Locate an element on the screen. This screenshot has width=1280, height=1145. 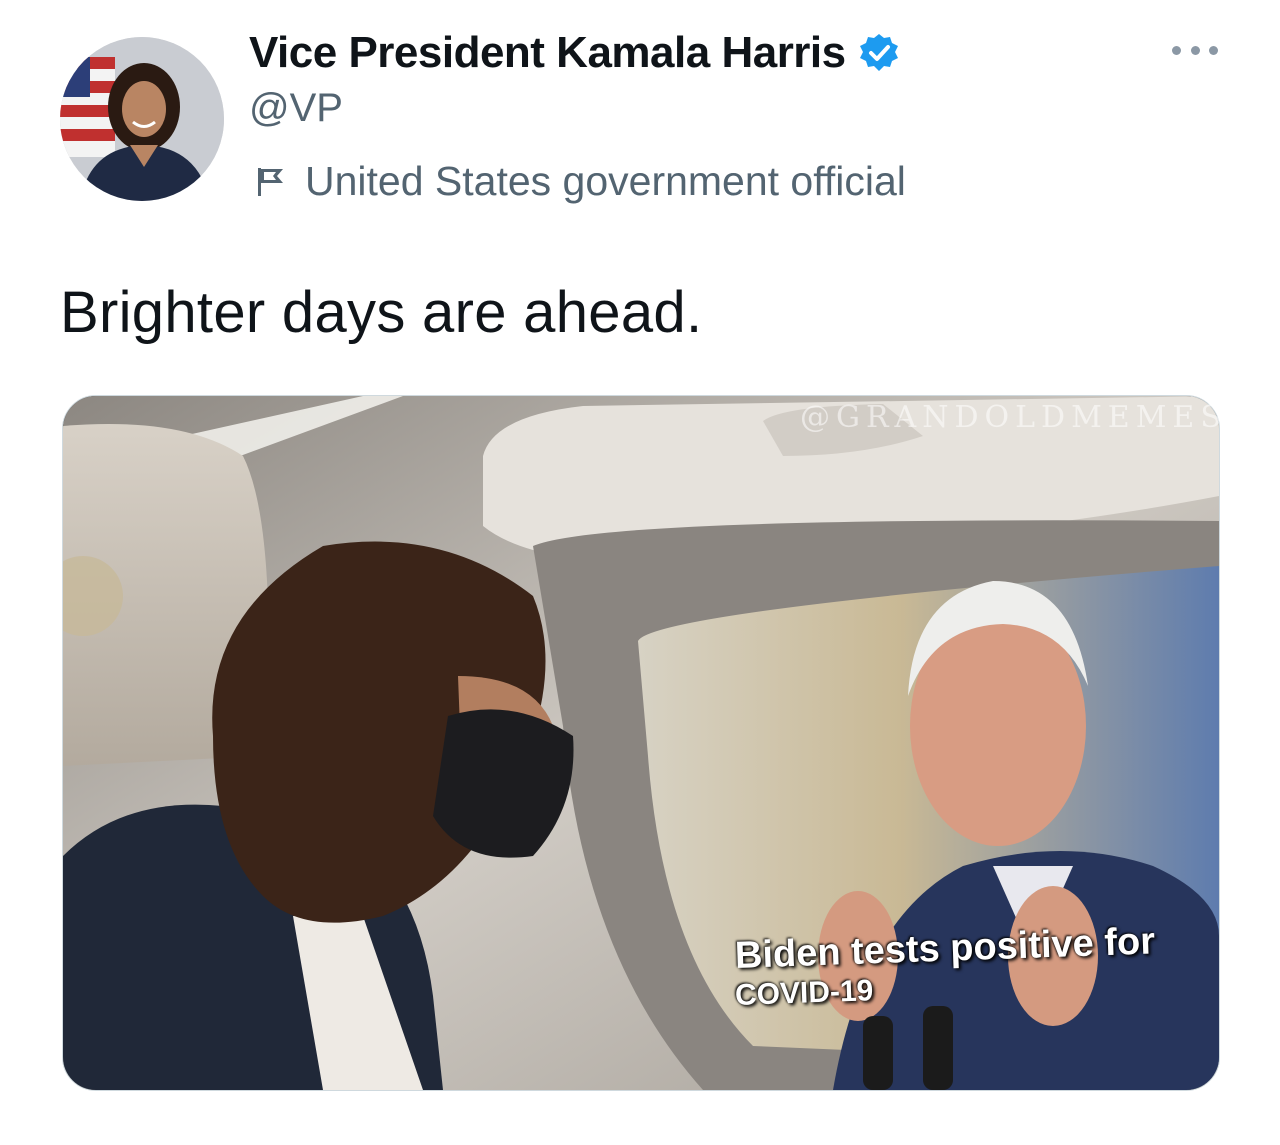
account-label: United States government official is located at coordinates (579, 181).